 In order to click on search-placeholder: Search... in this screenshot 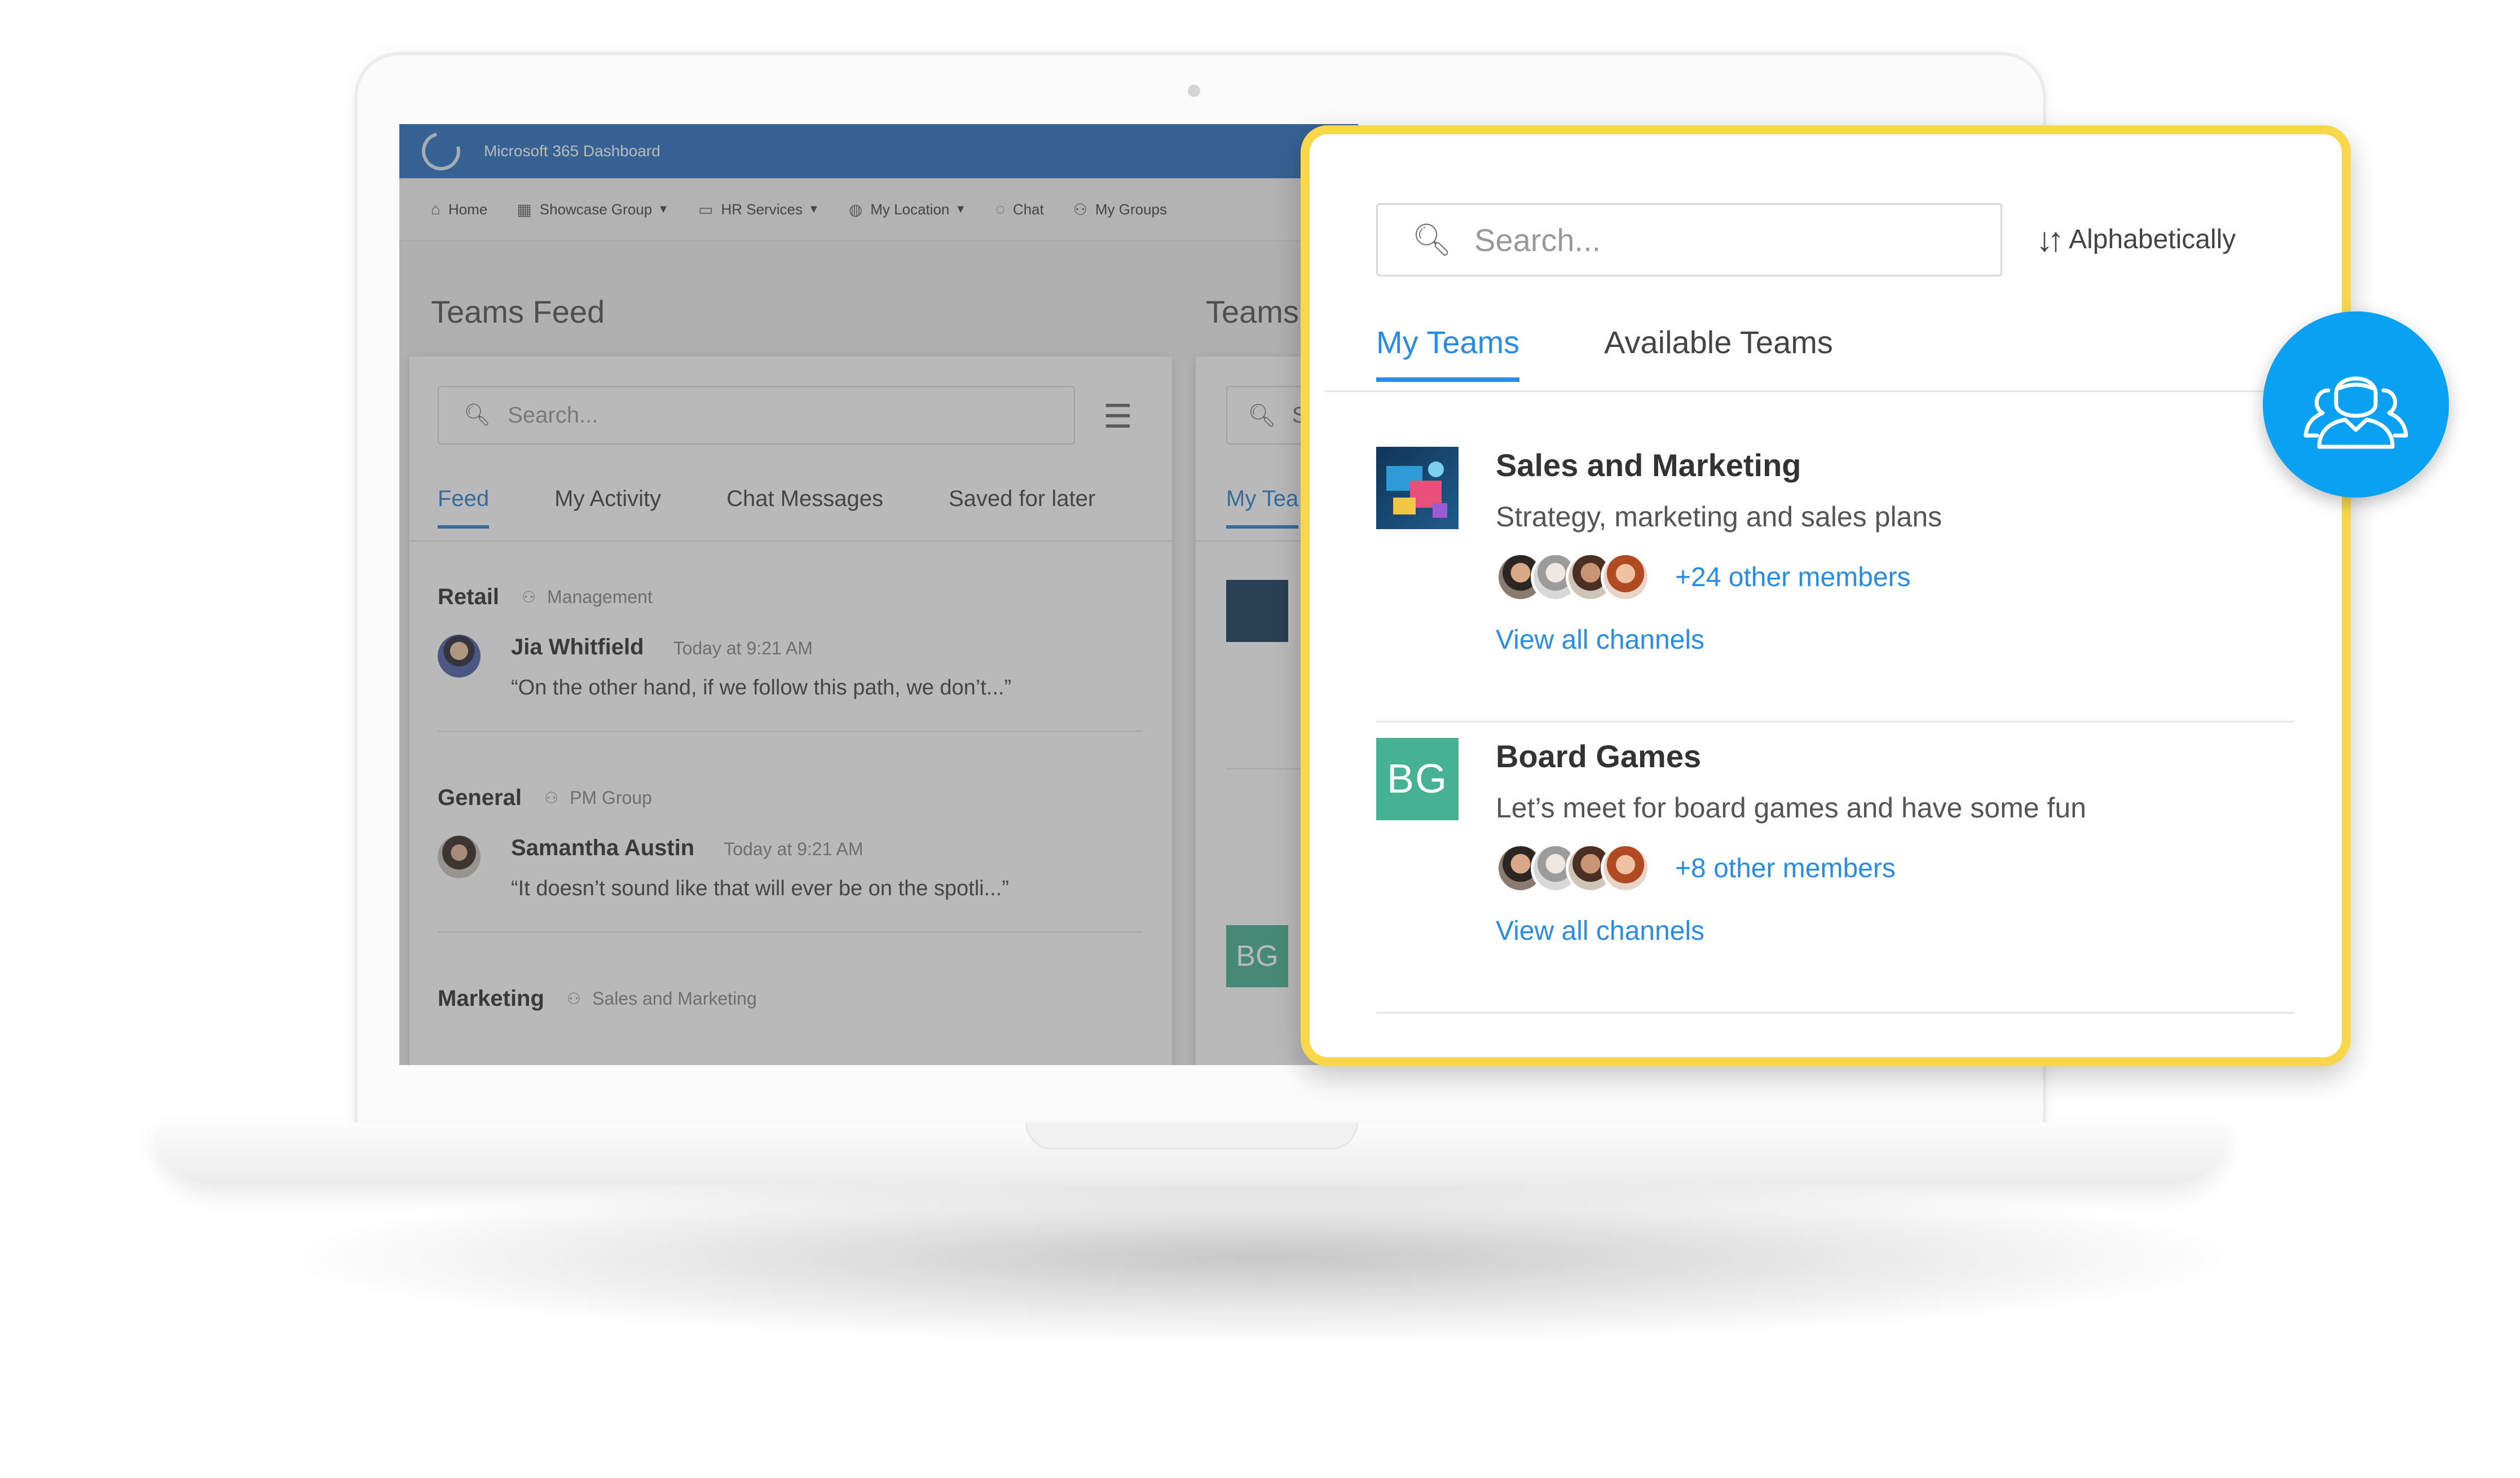, I will do `click(1537, 240)`.